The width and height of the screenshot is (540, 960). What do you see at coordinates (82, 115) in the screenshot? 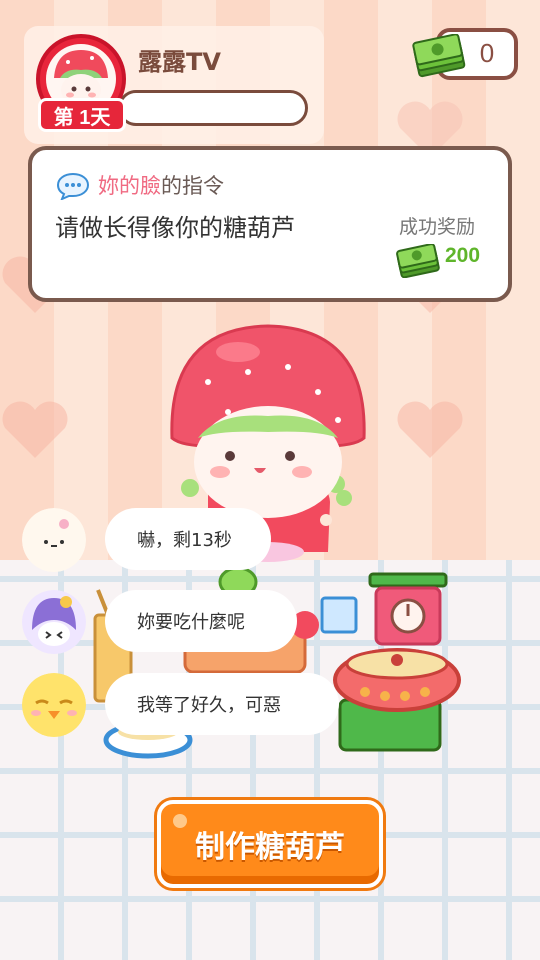
I see `day-badge: 第 1天` at bounding box center [82, 115].